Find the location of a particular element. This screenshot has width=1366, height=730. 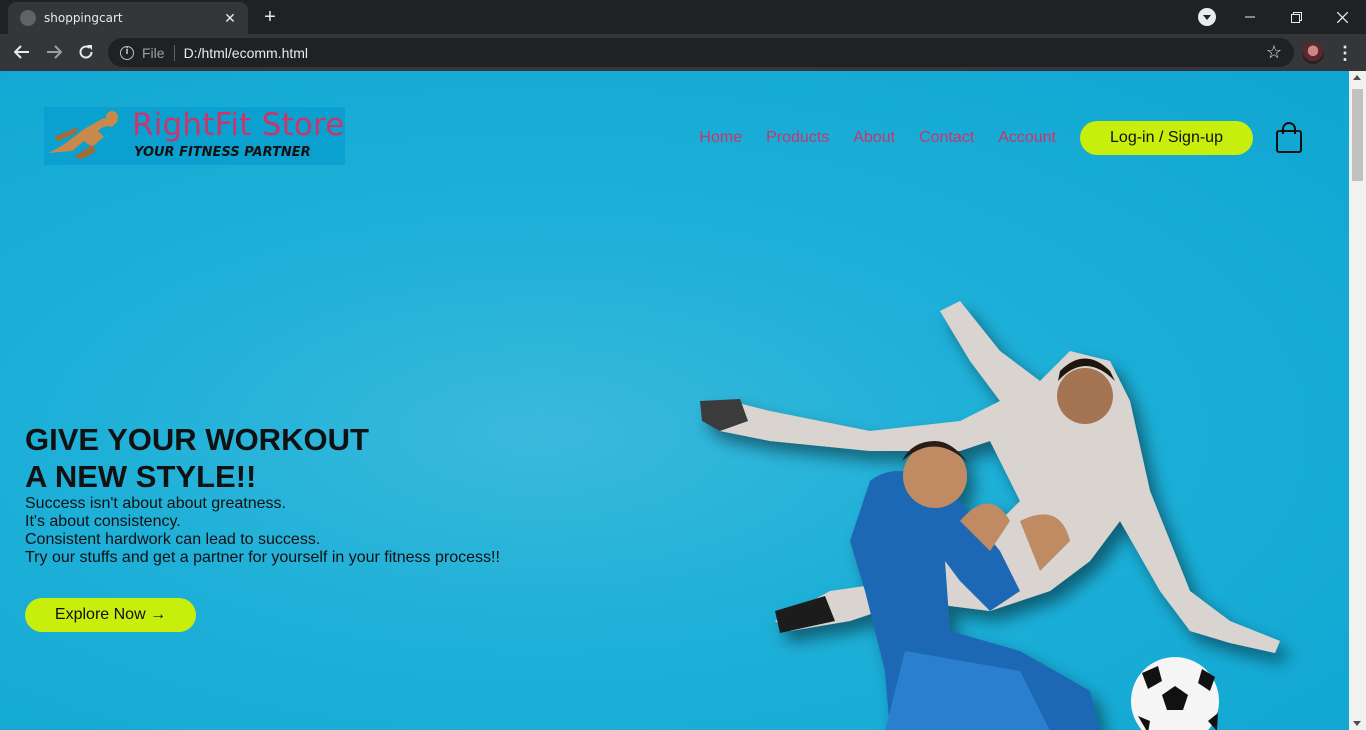

back-button is located at coordinates (22, 52).